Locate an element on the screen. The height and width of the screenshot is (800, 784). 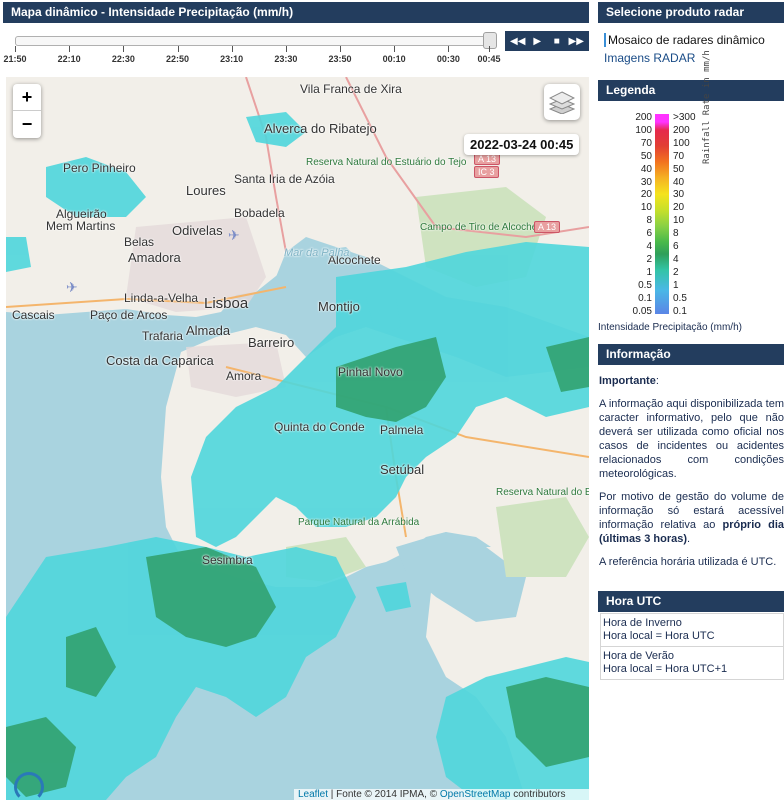
timeline-tick-label: 23:10 is located at coordinates (232, 59).